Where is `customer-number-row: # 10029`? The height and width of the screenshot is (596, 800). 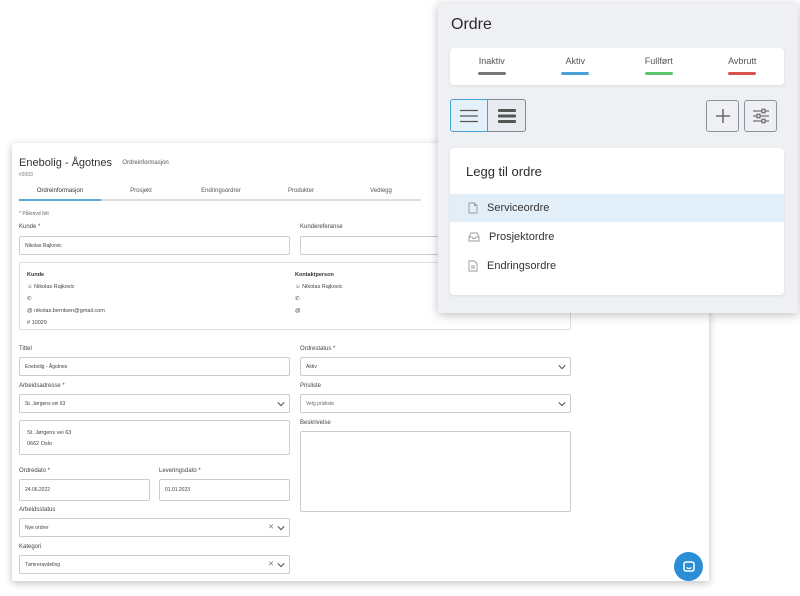 customer-number-row: # 10029 is located at coordinates (66, 323).